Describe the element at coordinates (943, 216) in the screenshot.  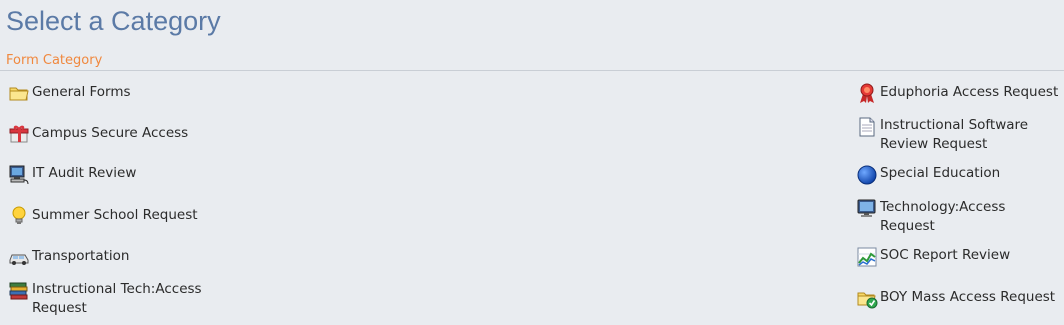
I see `category-label: Technology:Access Request` at that location.